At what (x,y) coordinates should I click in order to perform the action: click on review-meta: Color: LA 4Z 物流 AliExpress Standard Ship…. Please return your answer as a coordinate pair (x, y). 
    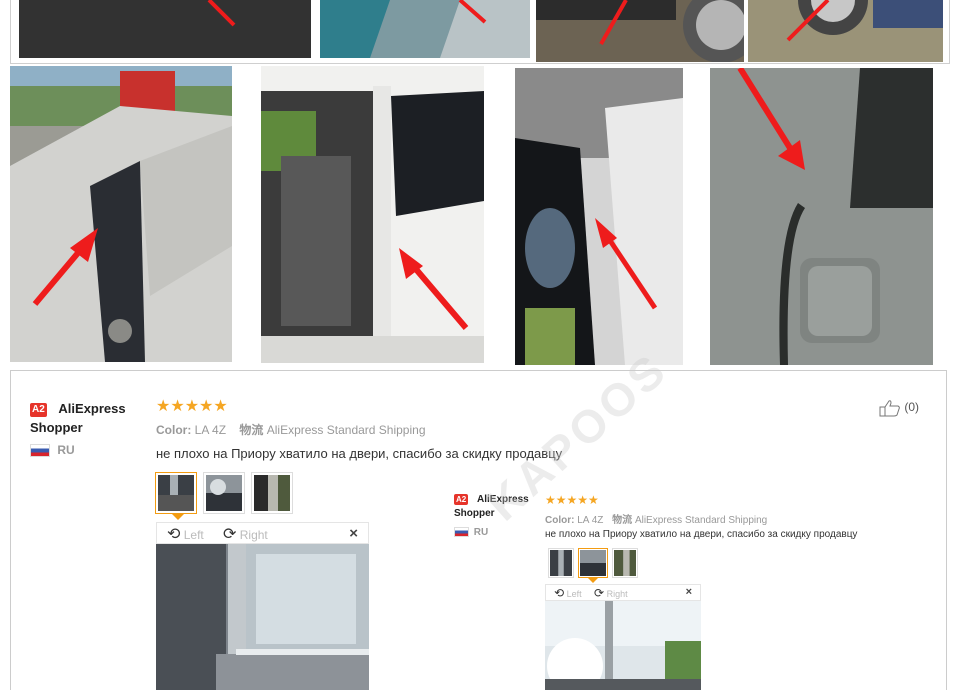
    Looking at the image, I should click on (291, 430).